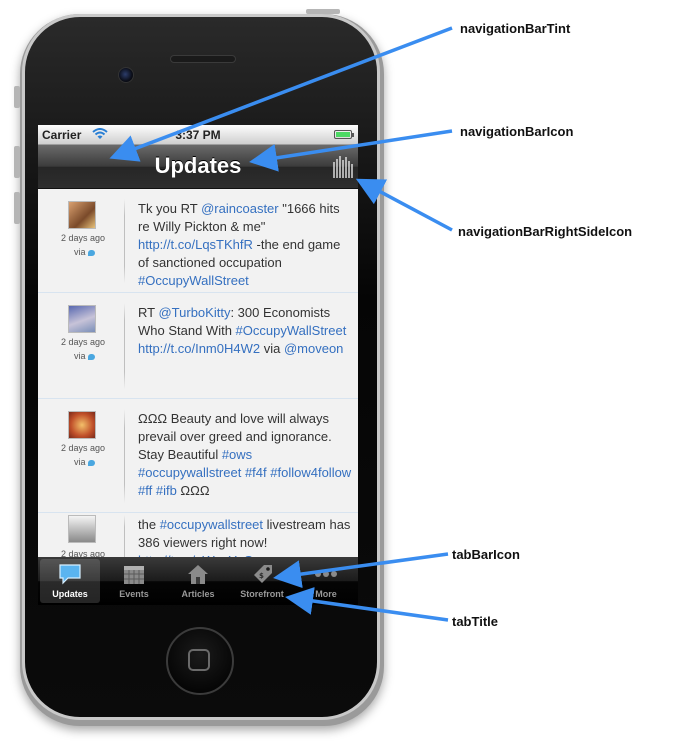 This screenshot has width=700, height=744. Describe the element at coordinates (545, 231) in the screenshot. I see `annotation-navigationBarRightSideIcon: navigationBarRightSideIcon` at that location.